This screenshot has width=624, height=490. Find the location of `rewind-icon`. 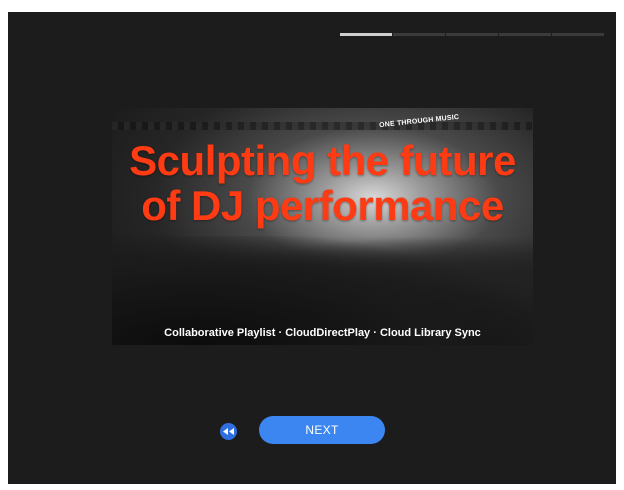

rewind-icon is located at coordinates (228, 431).